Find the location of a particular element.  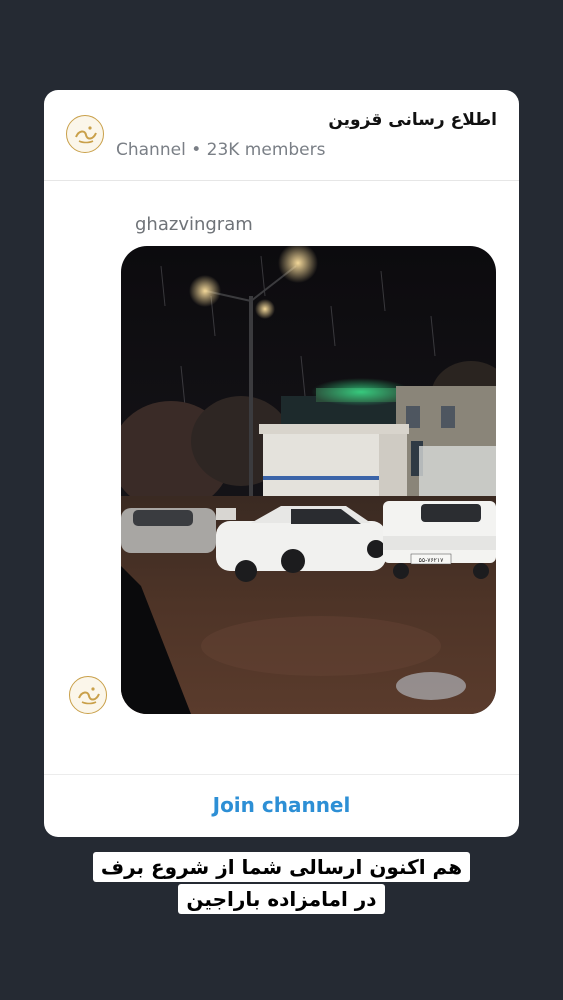

join-channel-button: Join channel is located at coordinates (281, 806).